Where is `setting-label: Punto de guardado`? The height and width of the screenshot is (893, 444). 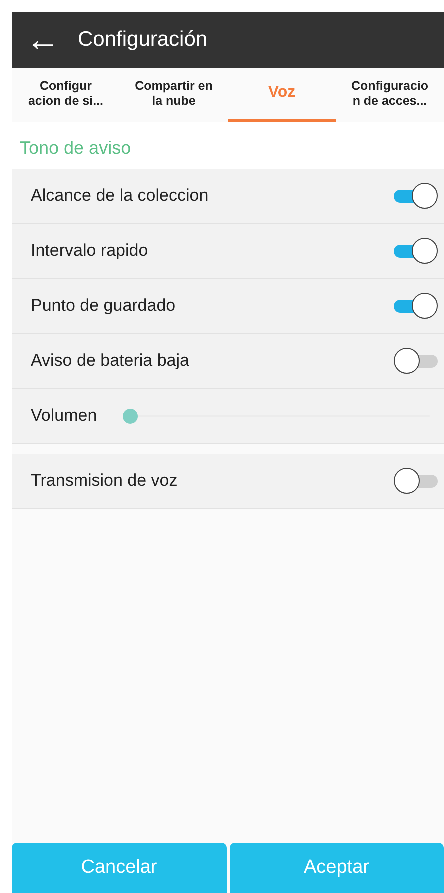 setting-label: Punto de guardado is located at coordinates (104, 306).